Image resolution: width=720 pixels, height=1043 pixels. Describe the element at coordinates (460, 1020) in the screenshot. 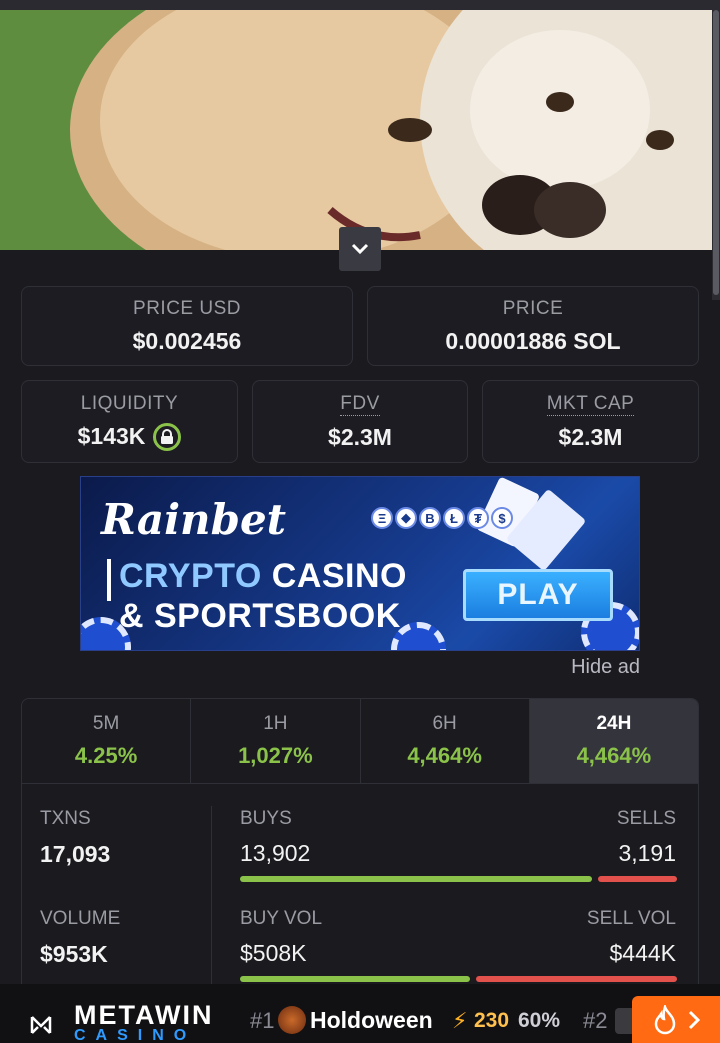

I see `lightning-icon: ⚡` at that location.